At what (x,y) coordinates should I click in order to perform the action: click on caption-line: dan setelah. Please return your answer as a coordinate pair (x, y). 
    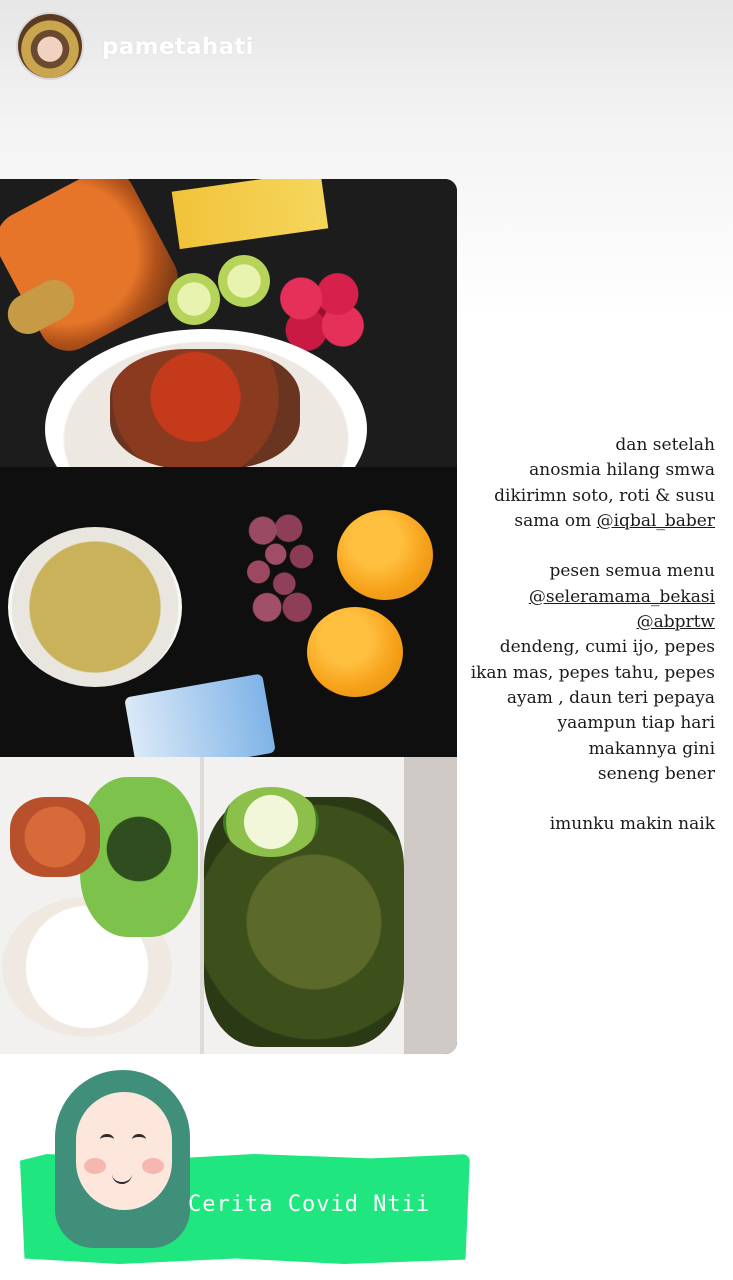
    Looking at the image, I should click on (665, 445).